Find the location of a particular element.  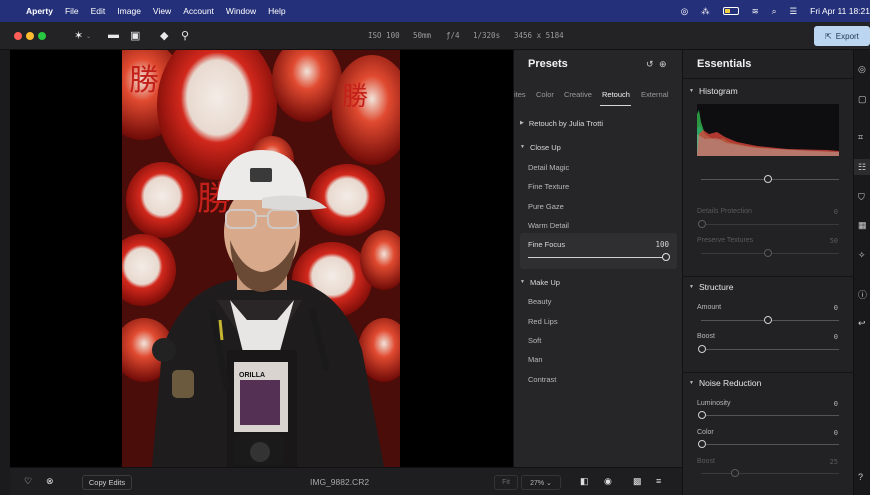

preset-item: Detail Magic is located at coordinates (548, 167).